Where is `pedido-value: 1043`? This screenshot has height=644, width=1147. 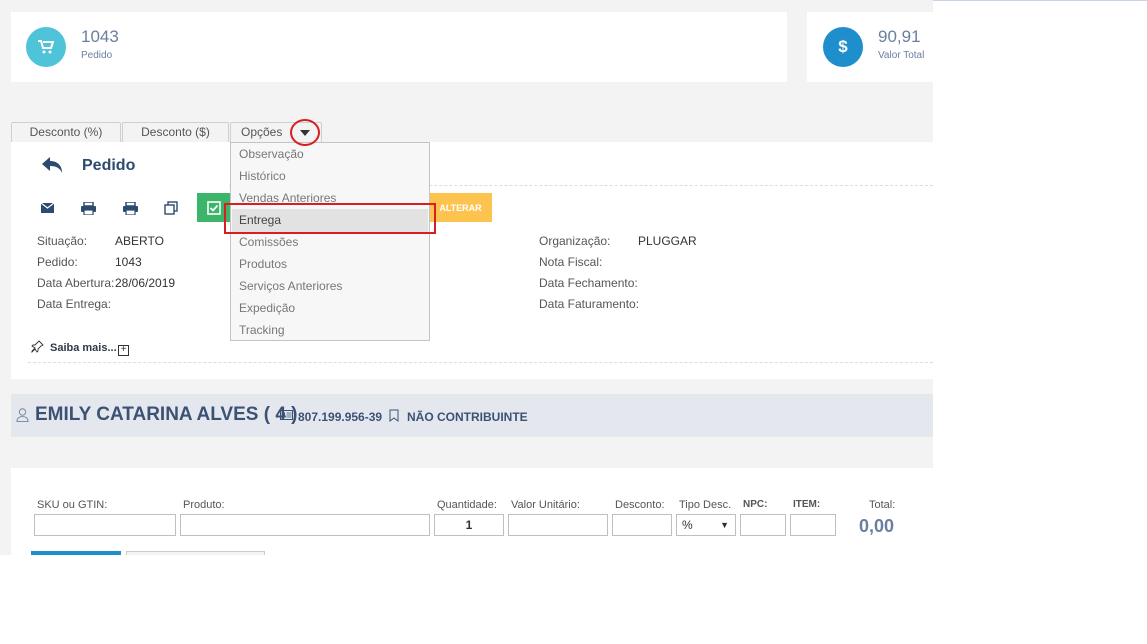 pedido-value: 1043 is located at coordinates (128, 262).